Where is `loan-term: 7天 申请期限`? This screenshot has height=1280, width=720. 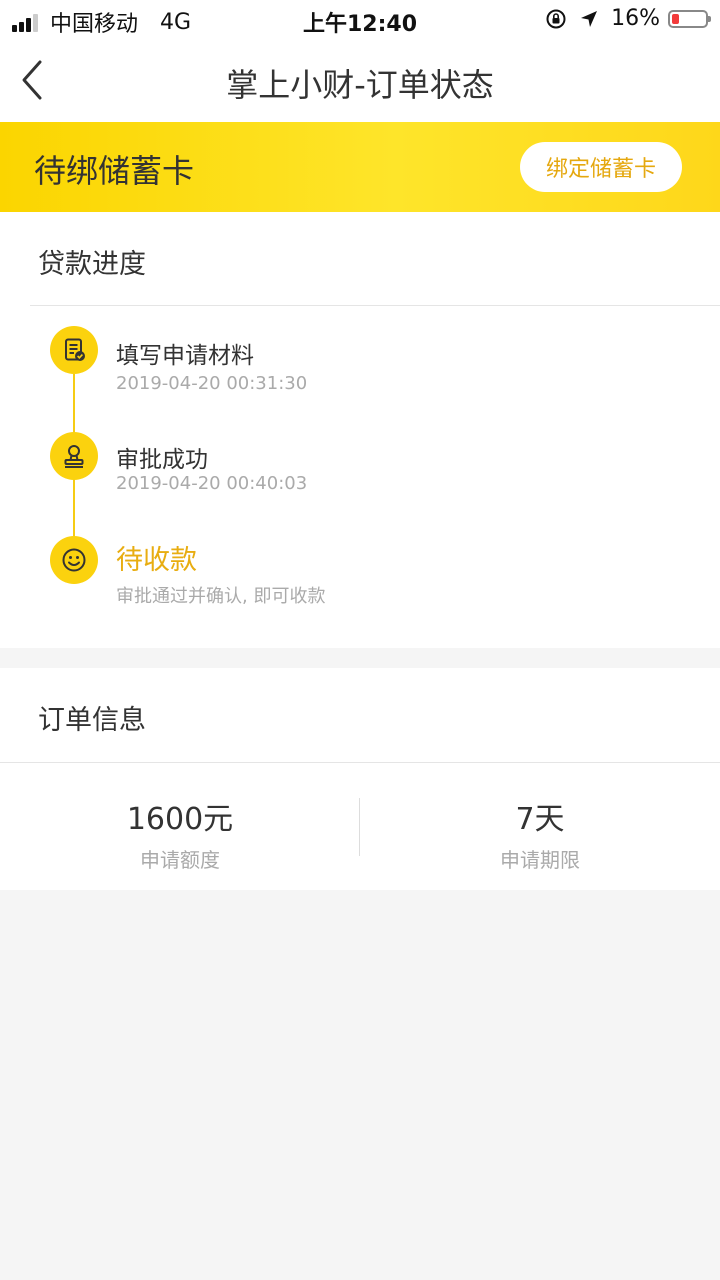
loan-term: 7天 申请期限 is located at coordinates (540, 833).